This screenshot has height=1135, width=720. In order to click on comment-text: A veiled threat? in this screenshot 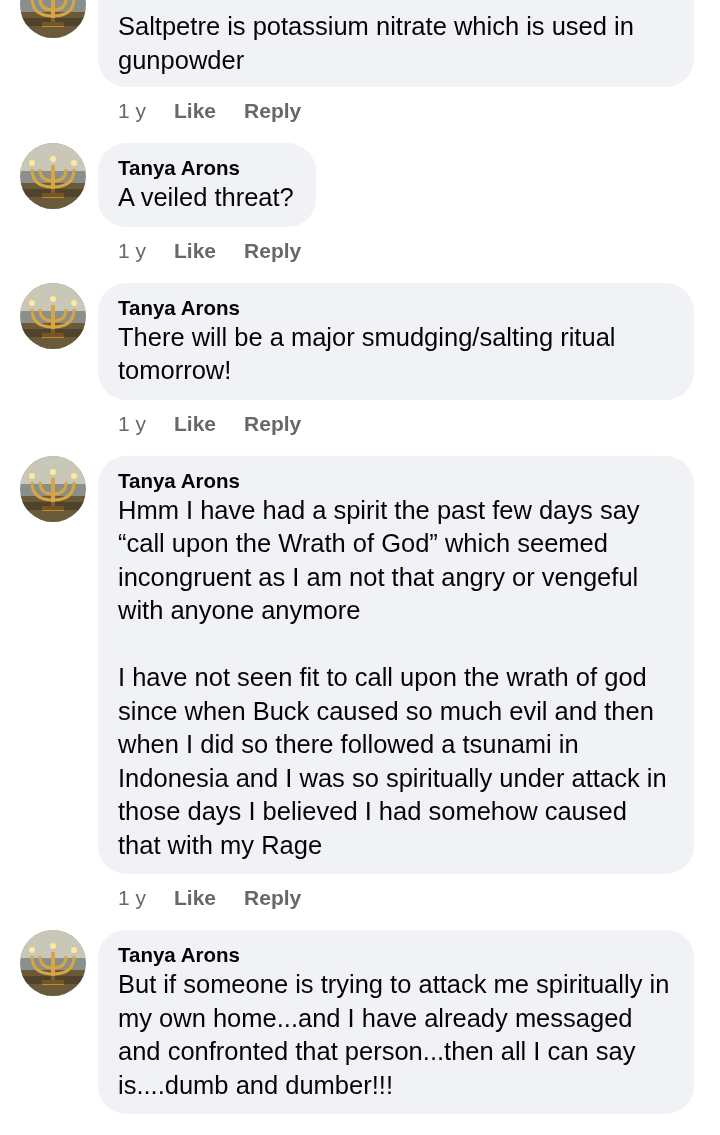, I will do `click(206, 197)`.